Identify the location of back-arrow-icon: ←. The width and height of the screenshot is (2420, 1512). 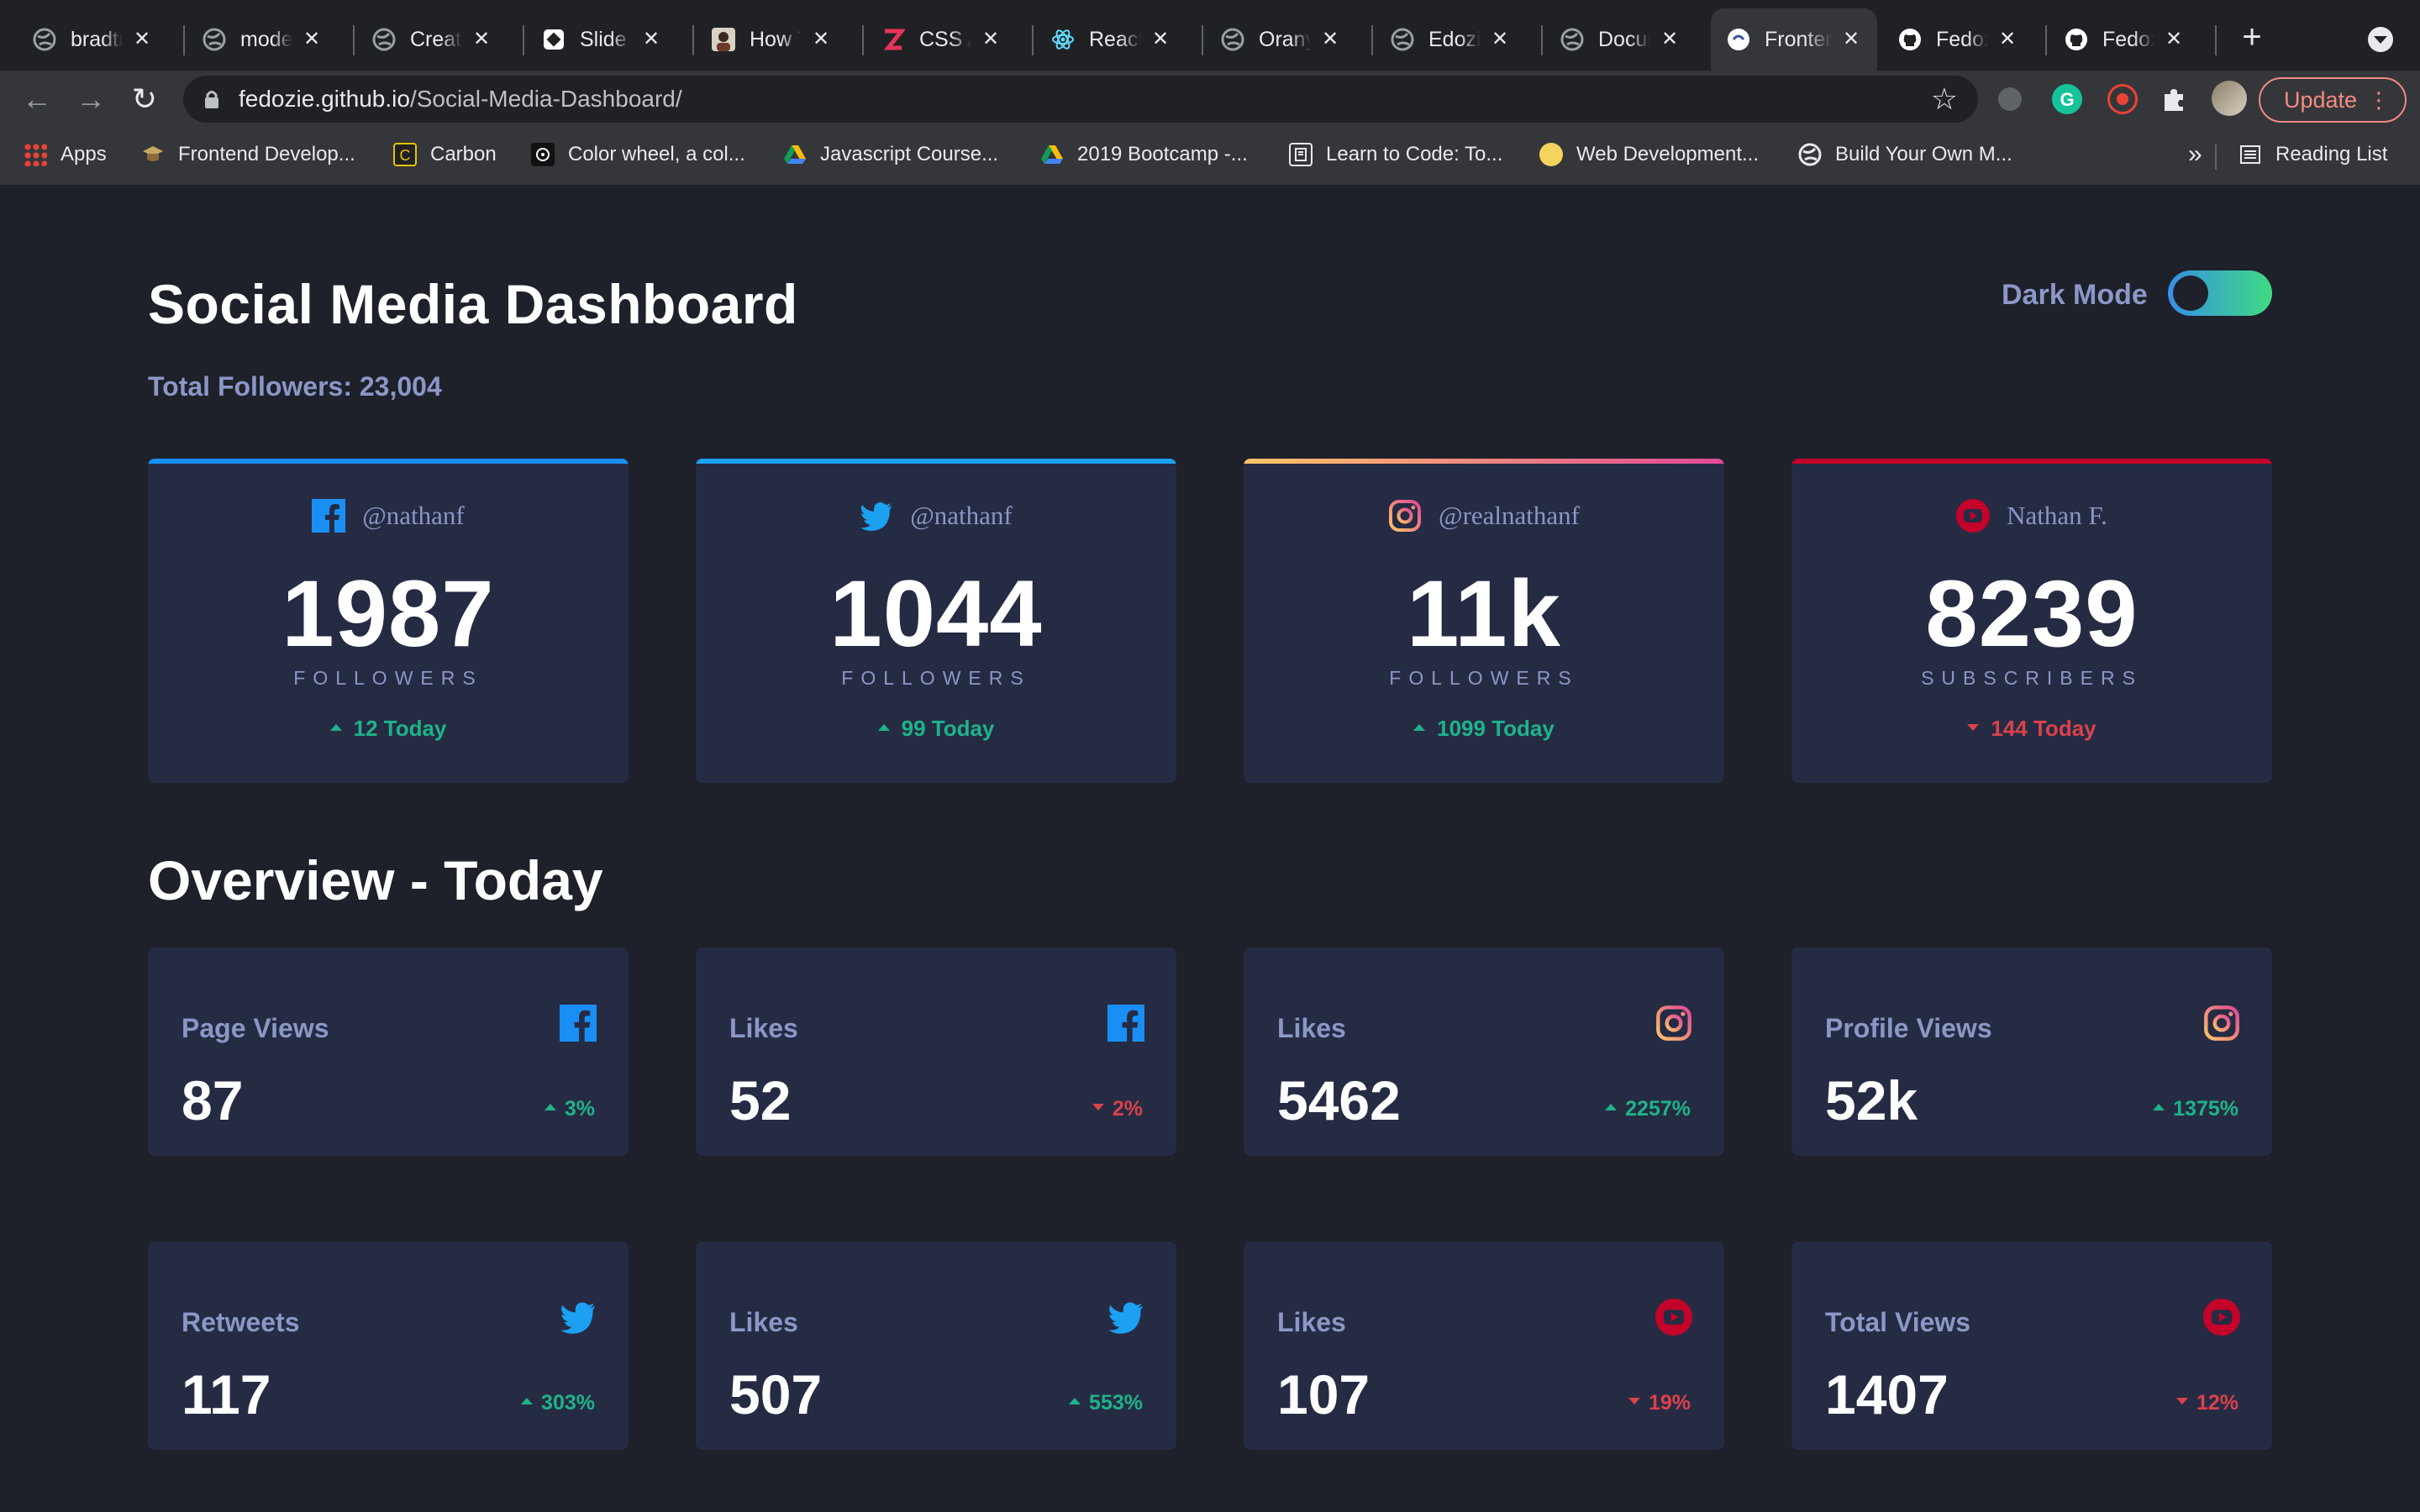
(37, 99).